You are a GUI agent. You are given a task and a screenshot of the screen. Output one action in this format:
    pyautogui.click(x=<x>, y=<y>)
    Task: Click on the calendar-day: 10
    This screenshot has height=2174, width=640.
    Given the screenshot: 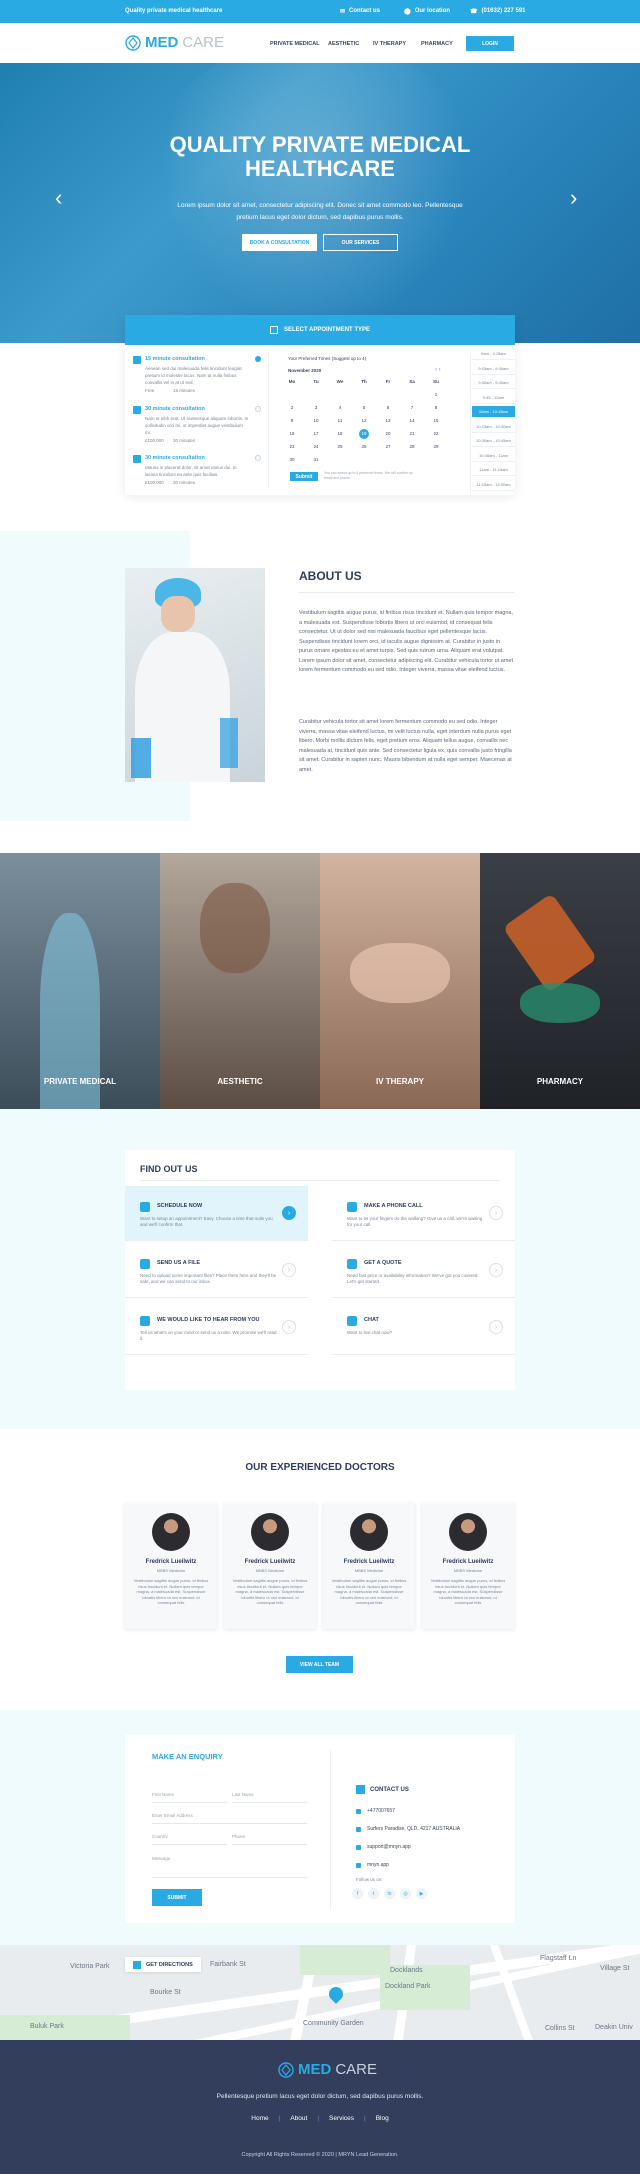 What is the action you would take?
    pyautogui.click(x=316, y=420)
    